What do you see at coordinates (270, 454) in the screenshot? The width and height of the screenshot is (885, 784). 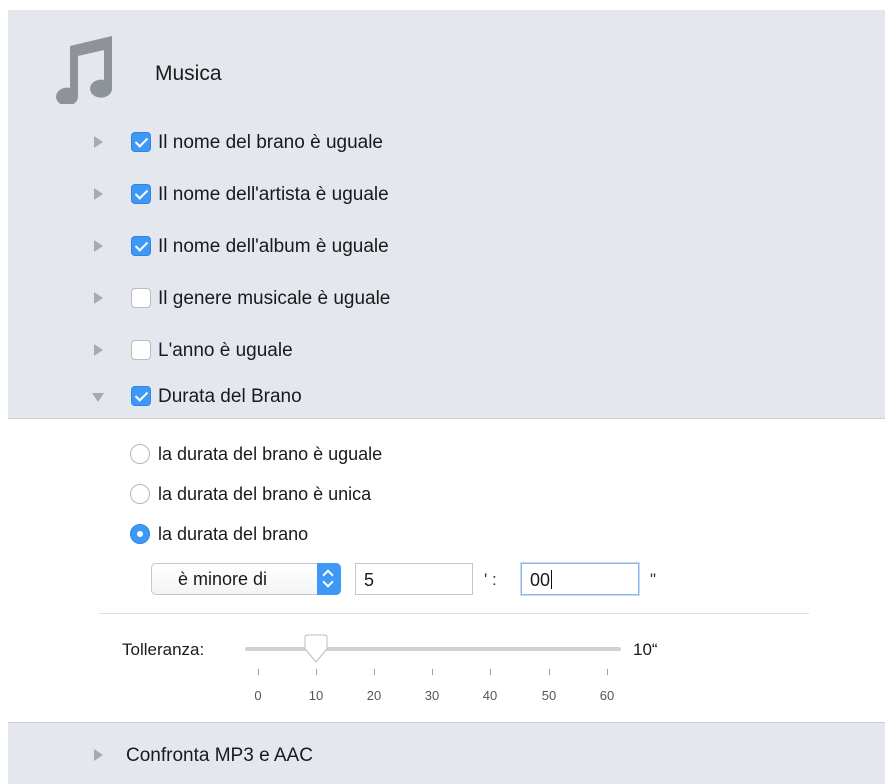 I see `radio-label: la durata del brano è uguale` at bounding box center [270, 454].